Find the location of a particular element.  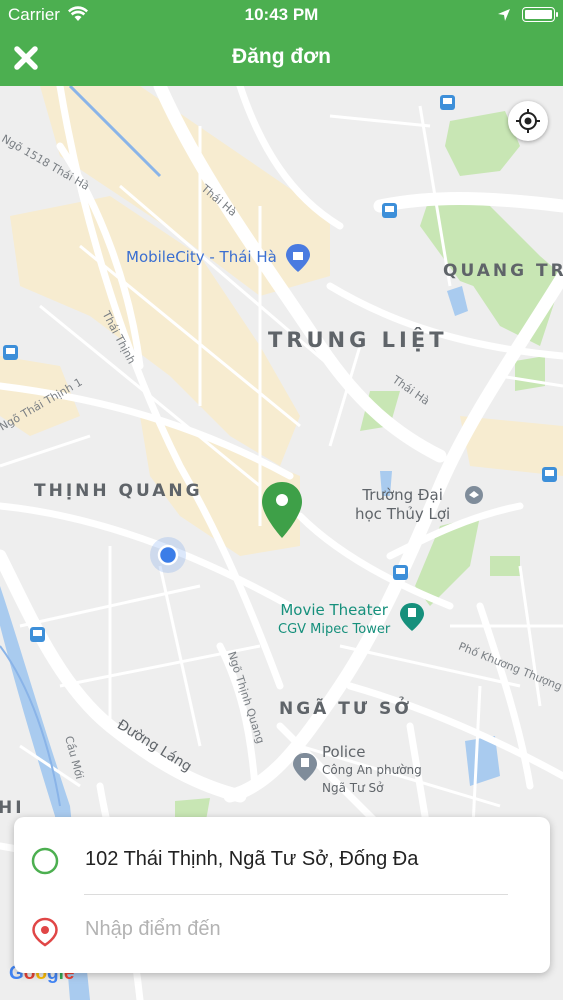

green-circle-icon is located at coordinates (45, 863).